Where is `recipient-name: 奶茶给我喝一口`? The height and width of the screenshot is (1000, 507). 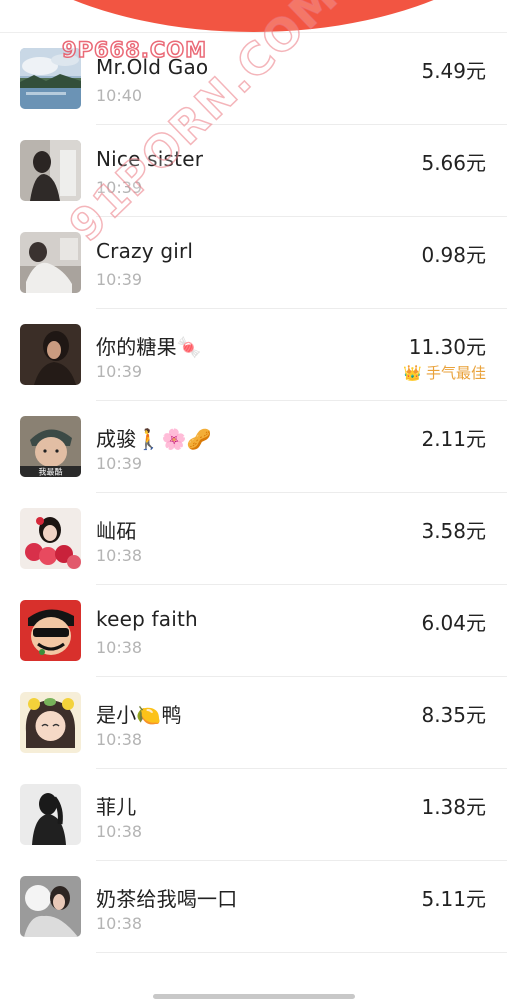 recipient-name: 奶茶给我喝一口 is located at coordinates (167, 899).